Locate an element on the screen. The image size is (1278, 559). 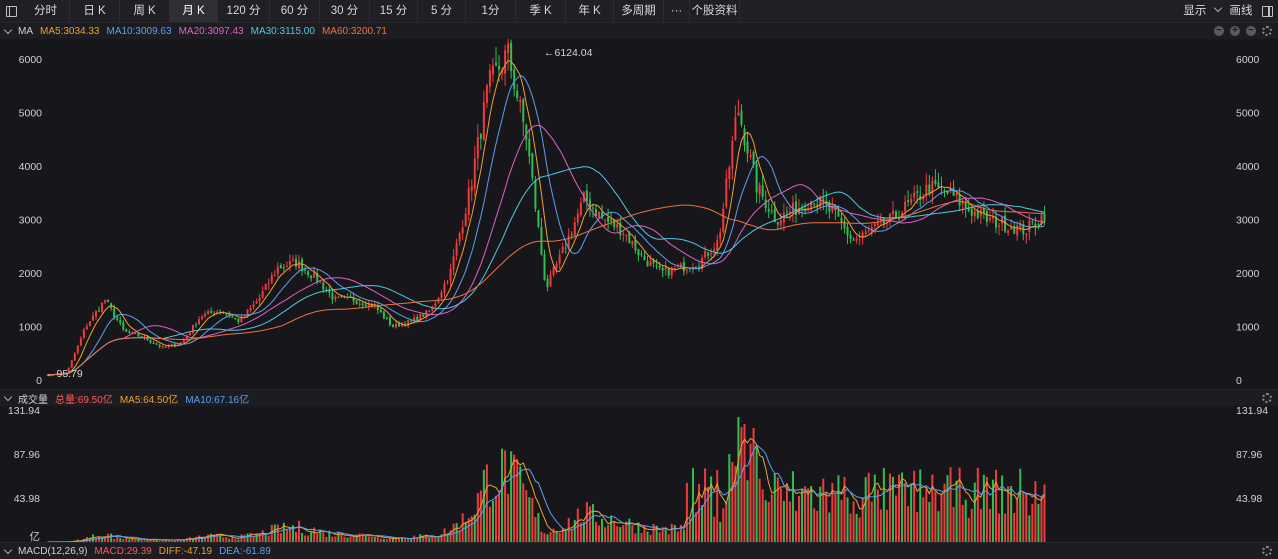
tab-13: ··· is located at coordinates (677, 11).